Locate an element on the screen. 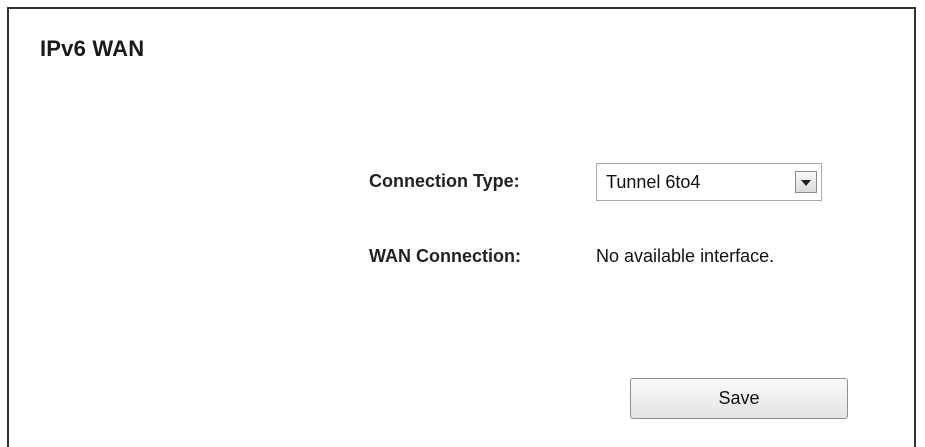 This screenshot has height=447, width=925. save-button: Save is located at coordinates (739, 398).